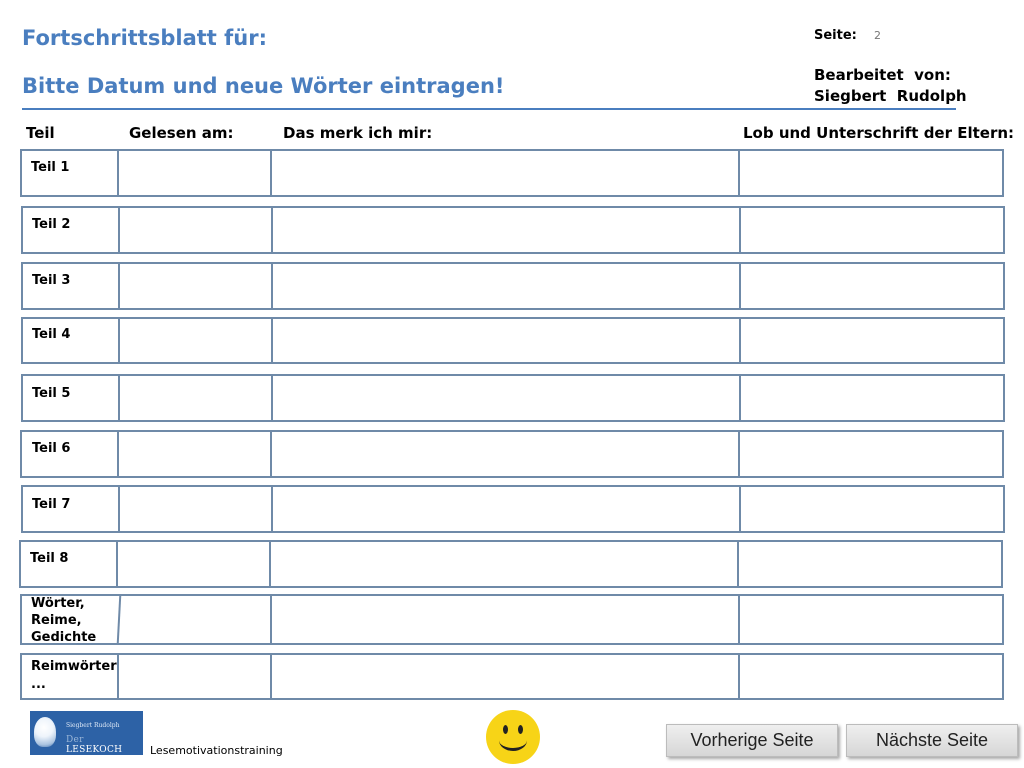 The height and width of the screenshot is (768, 1024). Describe the element at coordinates (835, 35) in the screenshot. I see `page-label: Seite:` at that location.